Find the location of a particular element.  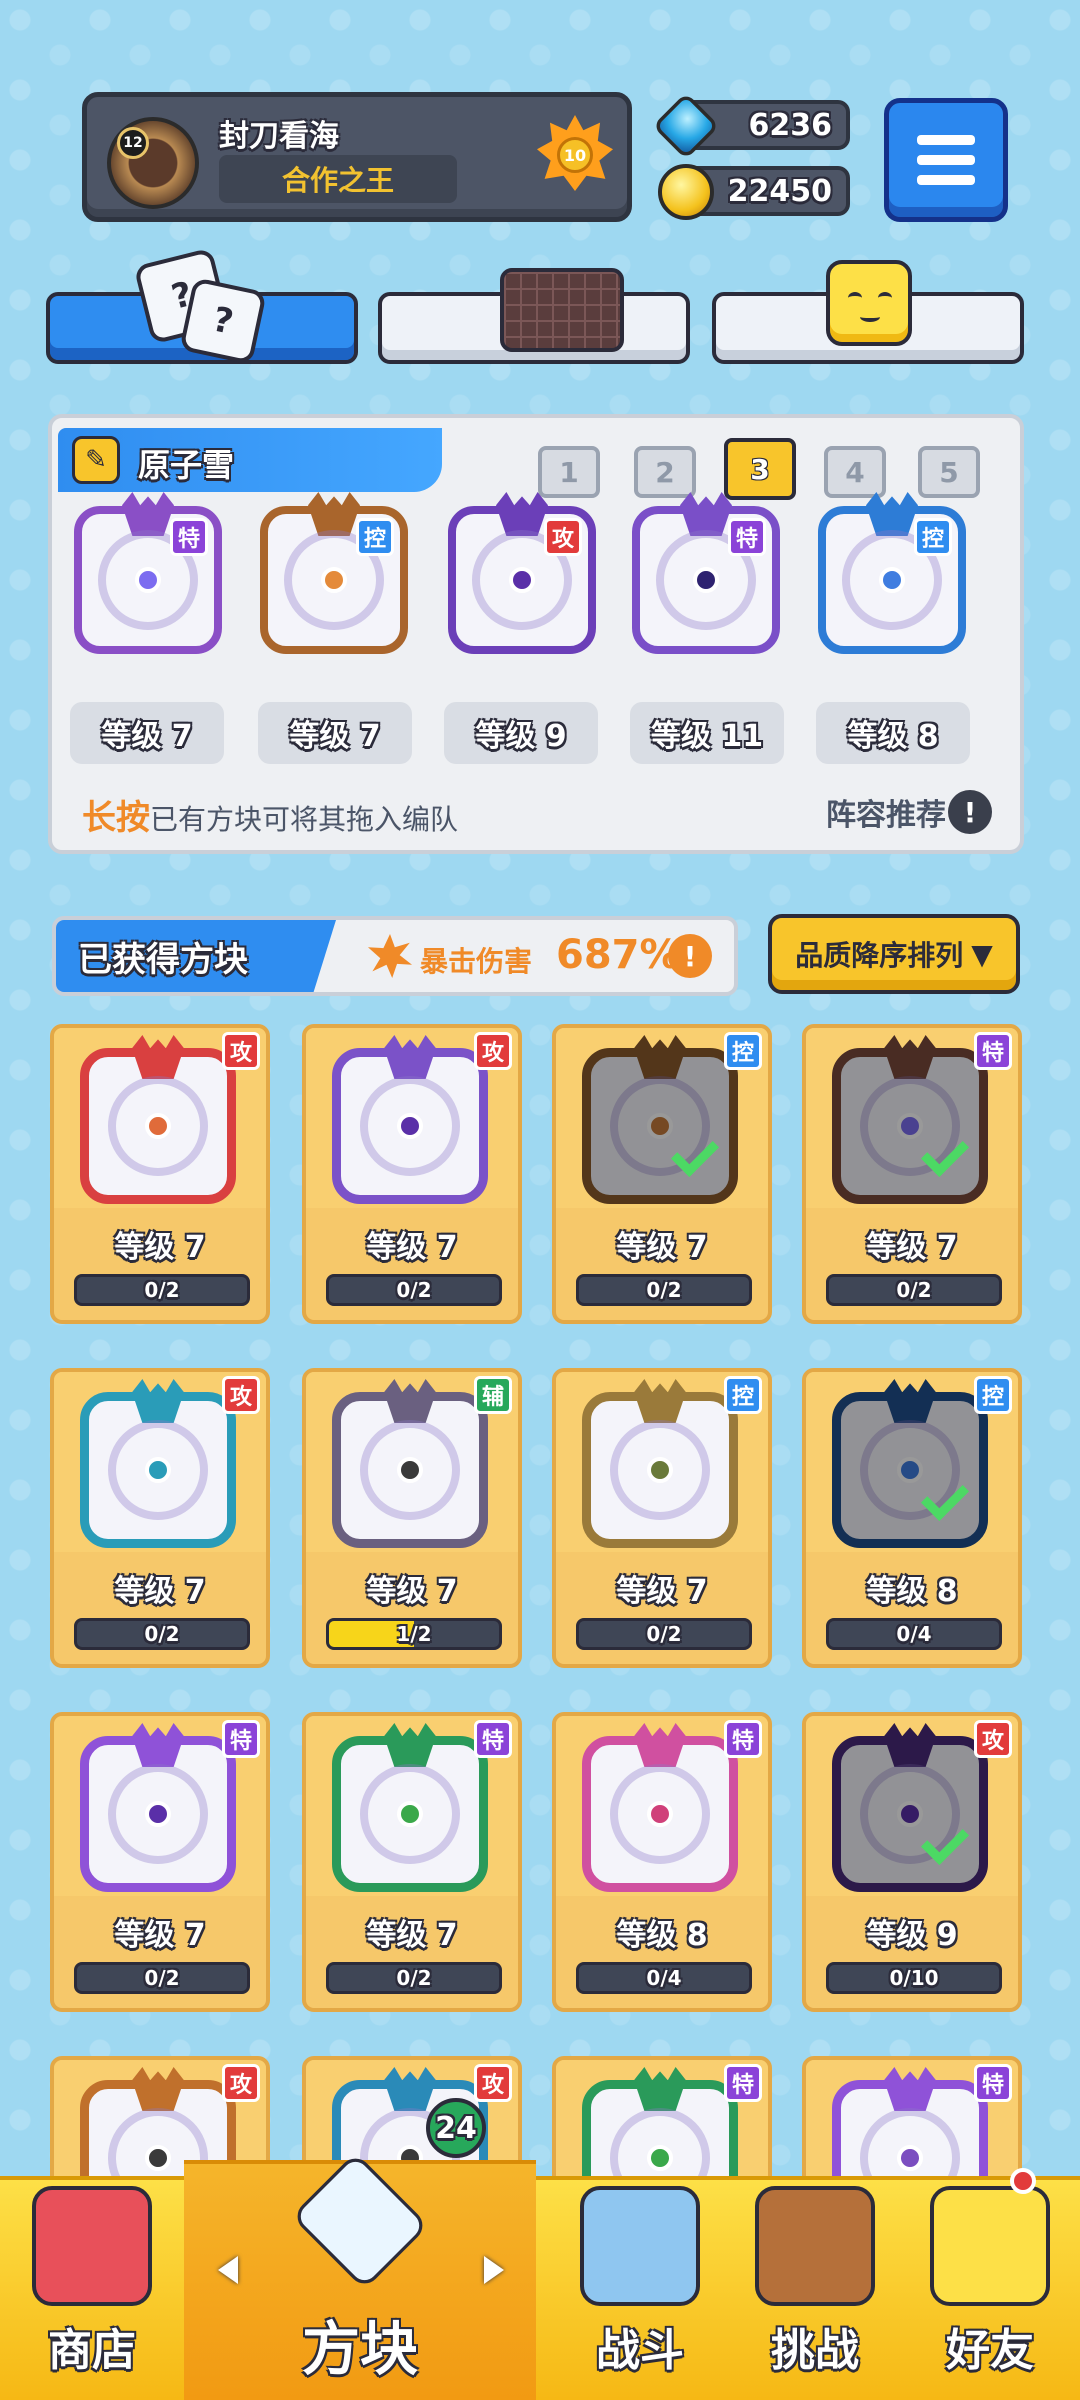

crit-damage-label: 暴击伤害 is located at coordinates (476, 961).